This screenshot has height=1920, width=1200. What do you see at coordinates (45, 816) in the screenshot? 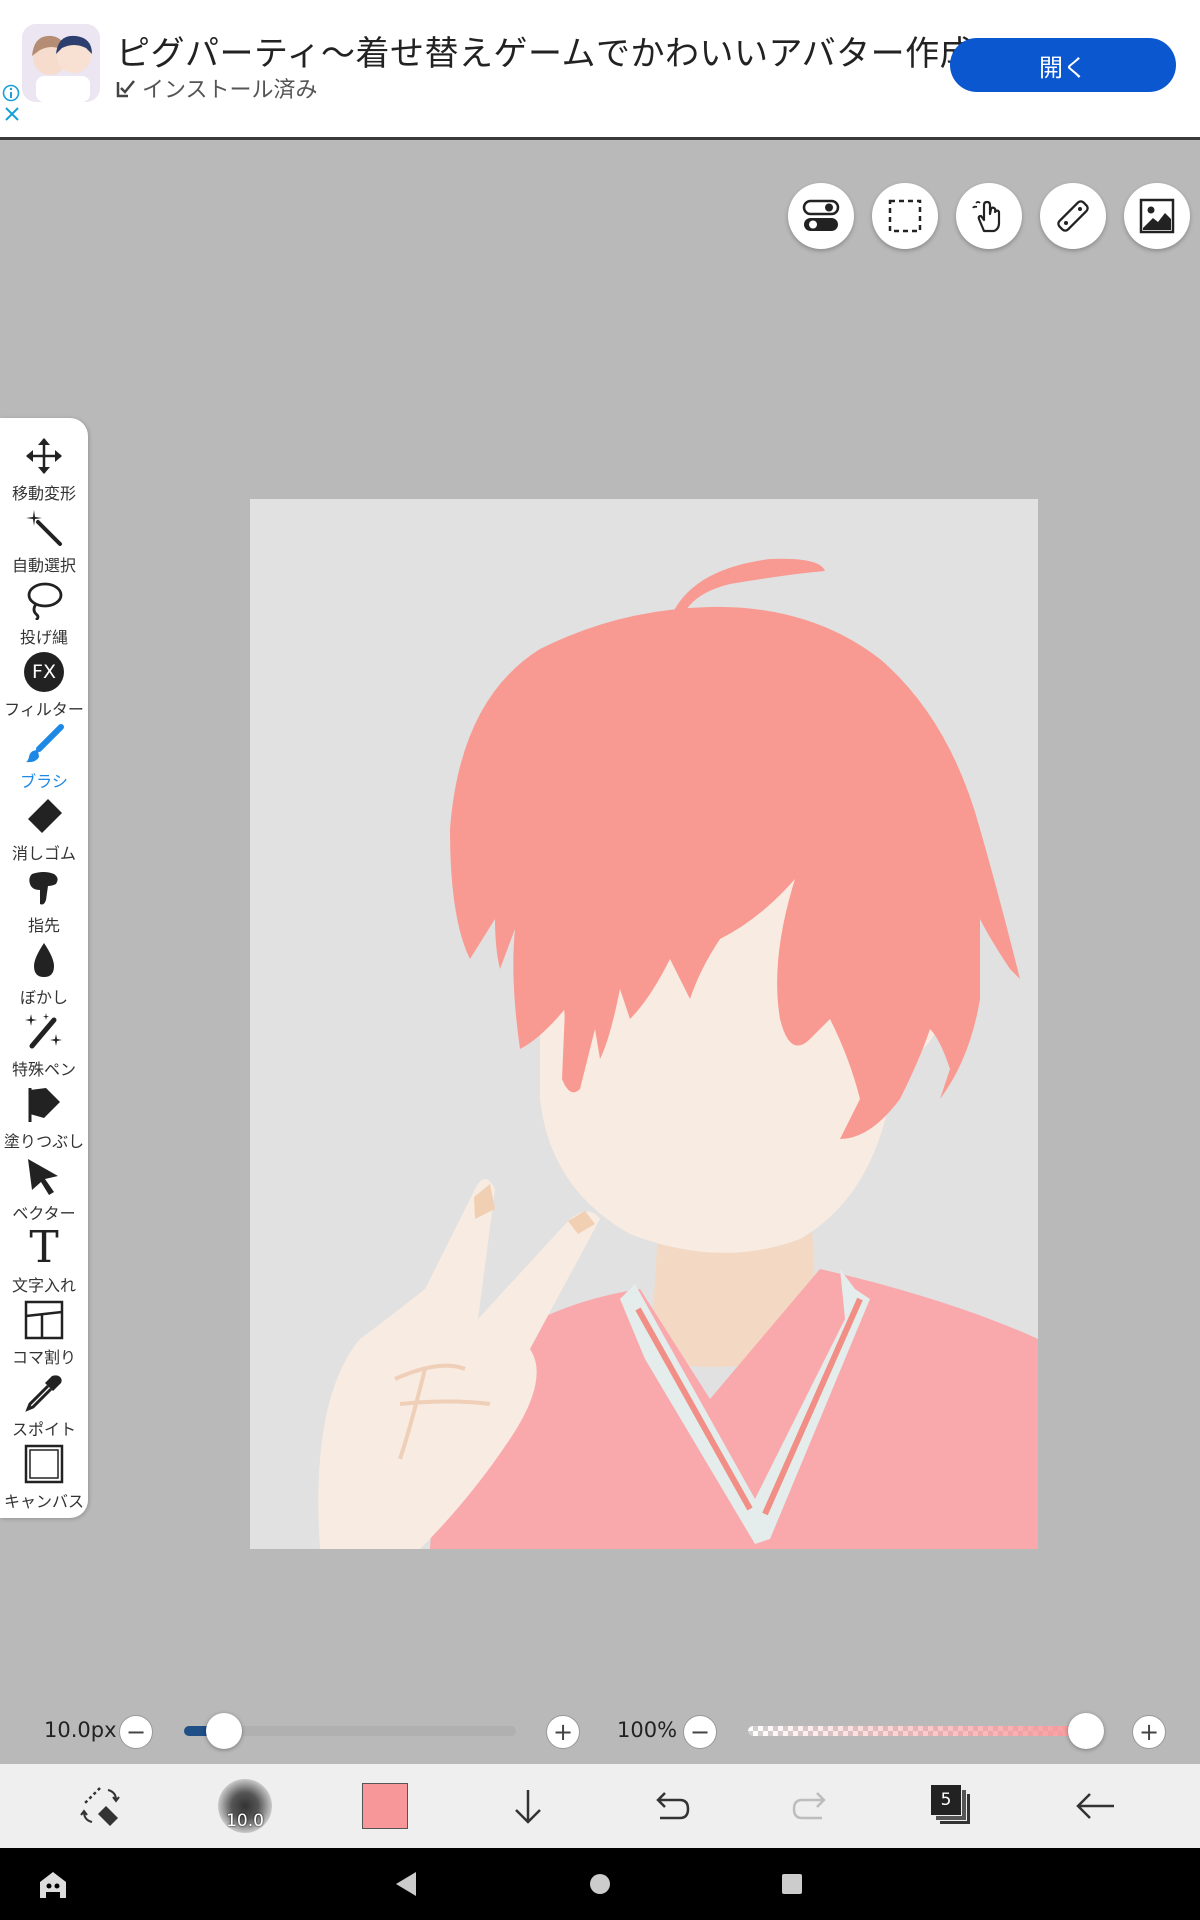
I see `eraser-icon` at bounding box center [45, 816].